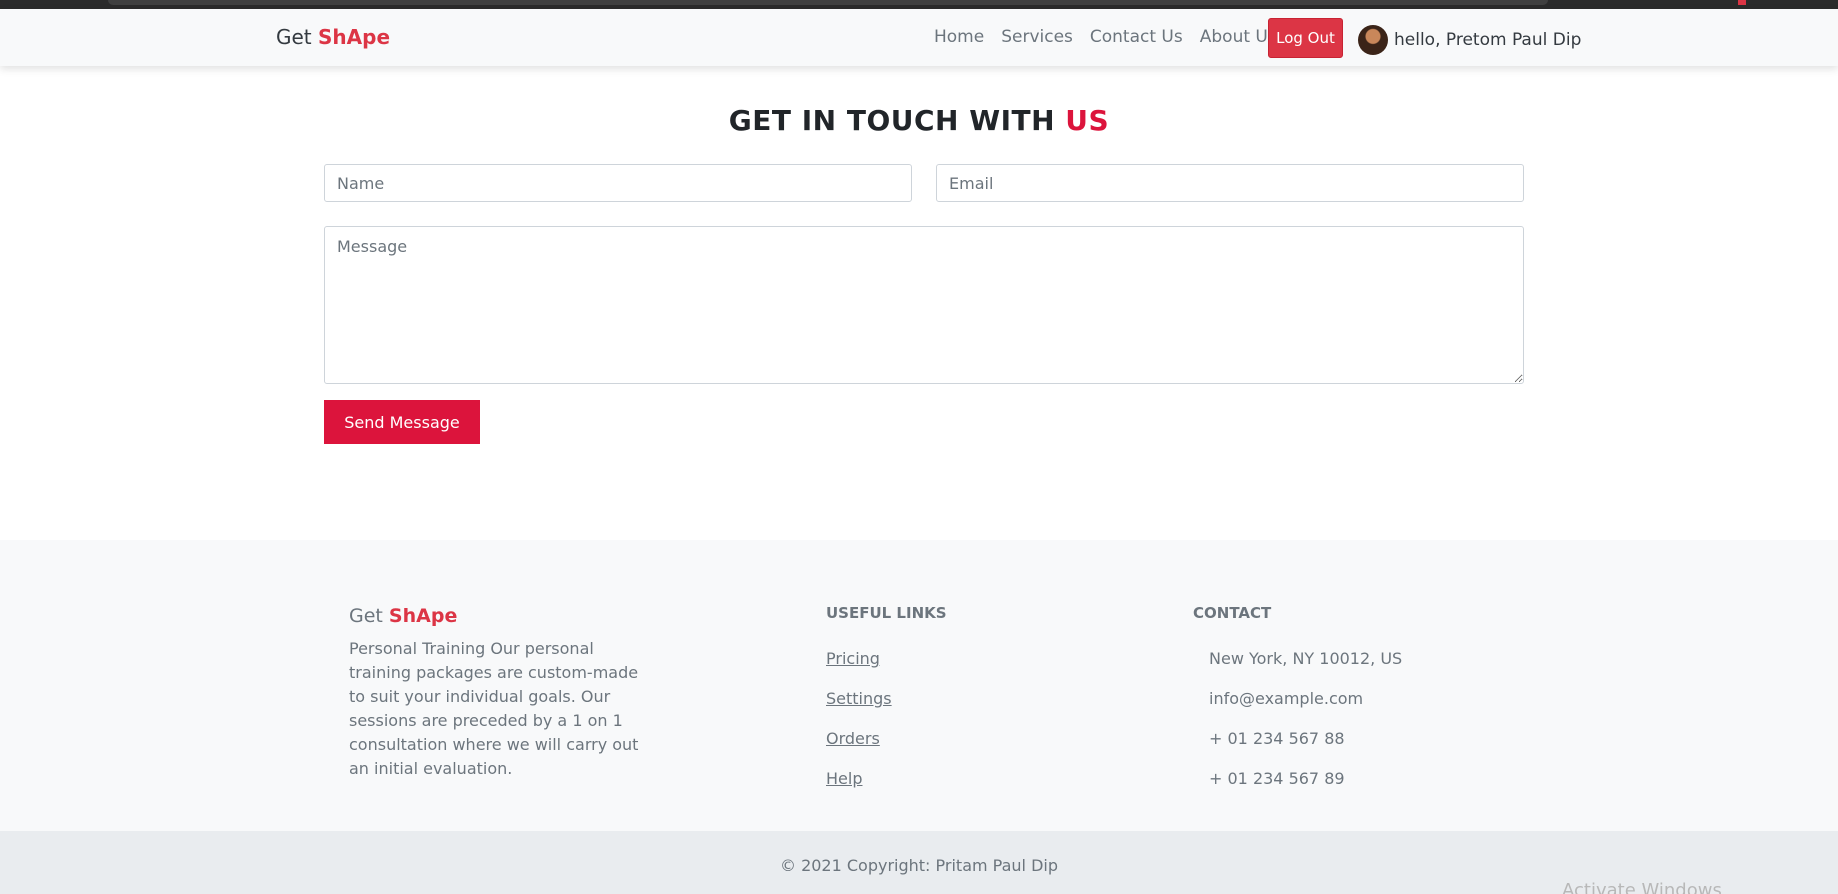  What do you see at coordinates (1488, 40) in the screenshot?
I see `user-greeting: hello, Pretom Paul Dip` at bounding box center [1488, 40].